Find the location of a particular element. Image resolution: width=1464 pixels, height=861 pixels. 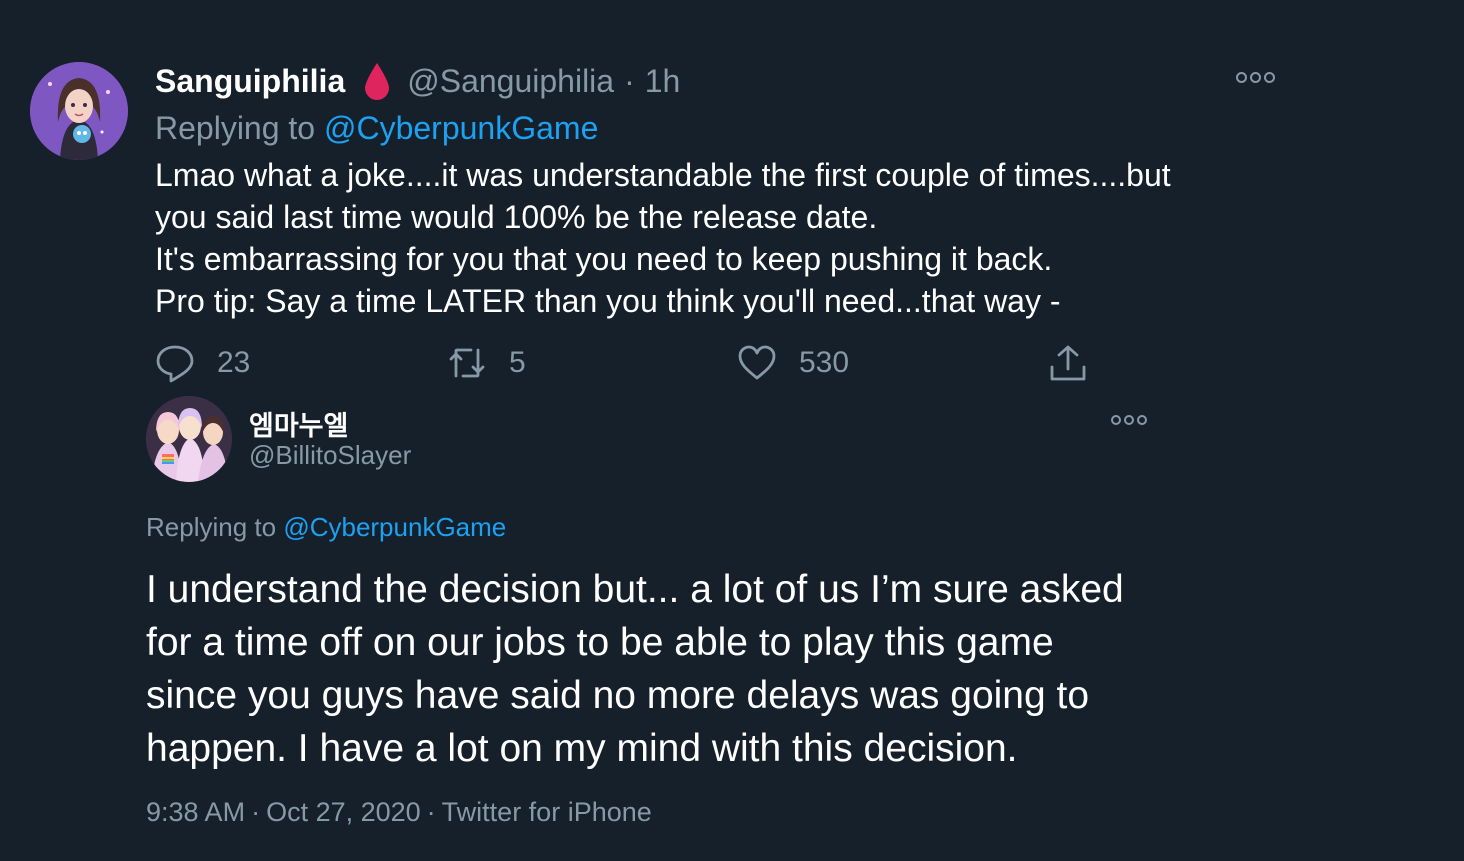

like-icon is located at coordinates (757, 362).